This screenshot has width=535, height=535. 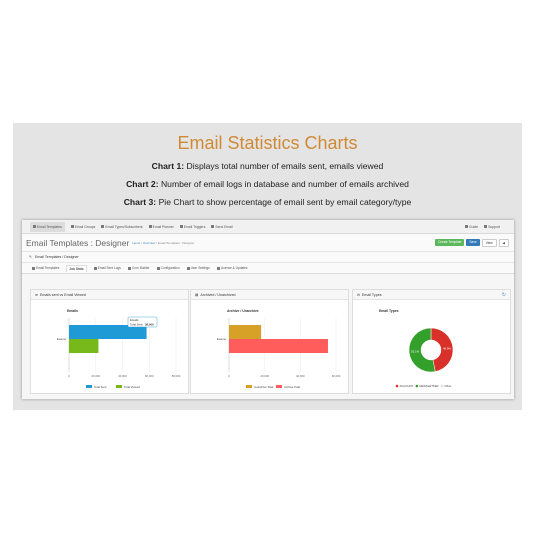 What do you see at coordinates (100, 387) in the screenshot?
I see `legend-label: Total Sent` at bounding box center [100, 387].